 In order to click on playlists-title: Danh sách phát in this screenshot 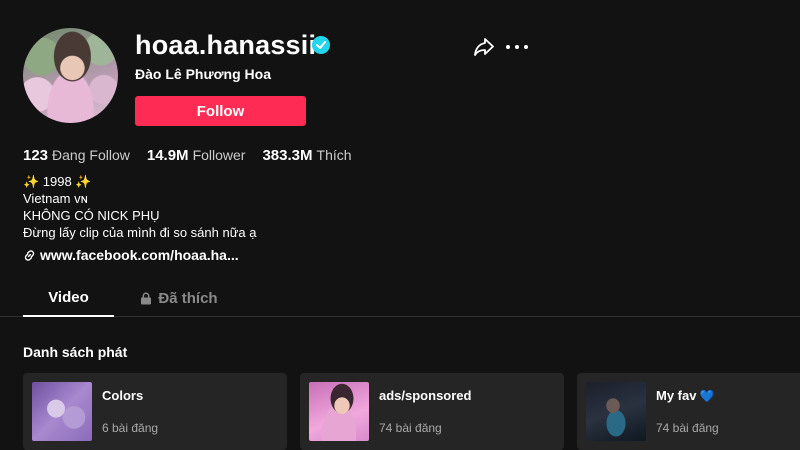, I will do `click(75, 352)`.